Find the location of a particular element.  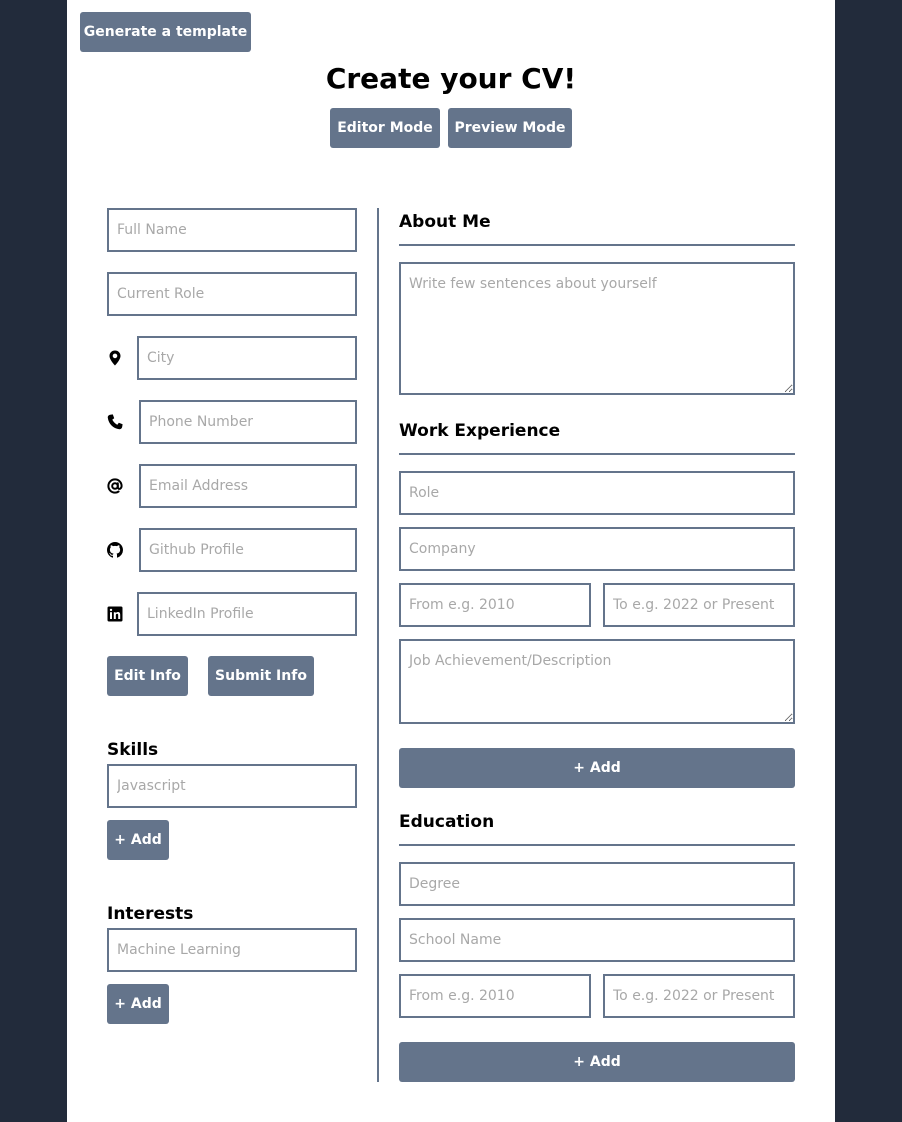

education-heading: Education is located at coordinates (447, 822).